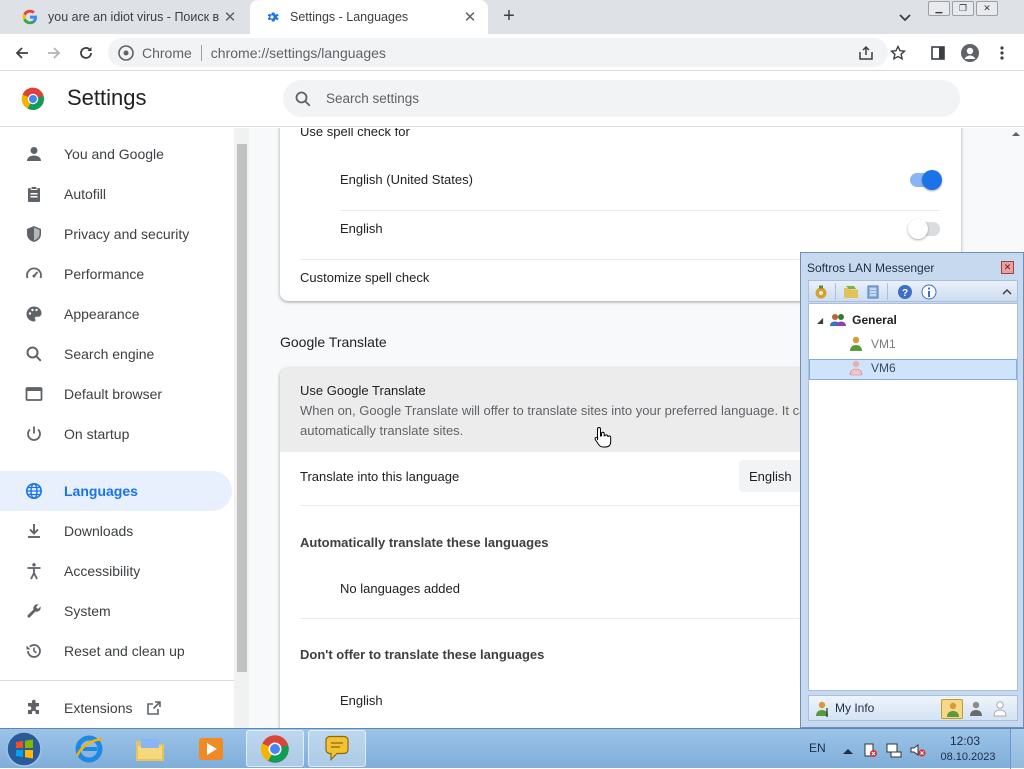 This screenshot has width=1024, height=769. Describe the element at coordinates (422, 654) in the screenshot. I see `never-translate-heading: Don't offer to translate these languages` at that location.